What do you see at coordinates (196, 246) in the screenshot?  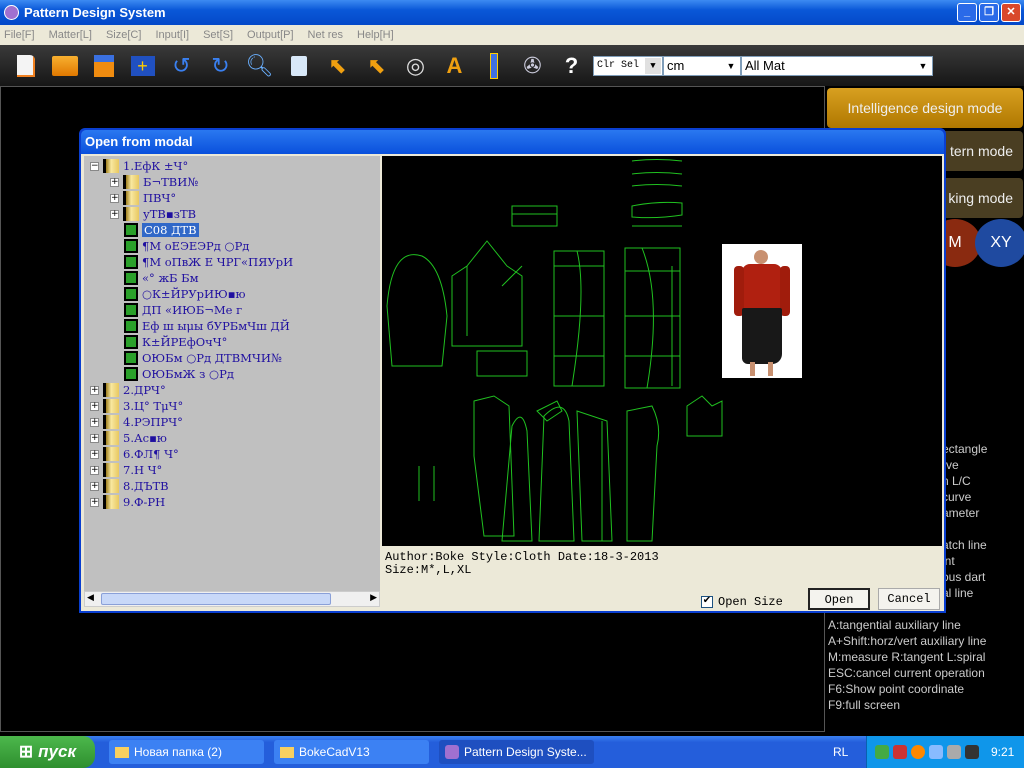 I see `tree-node-label: ¶М оЕЭЕЭРд ○Рд` at bounding box center [196, 246].